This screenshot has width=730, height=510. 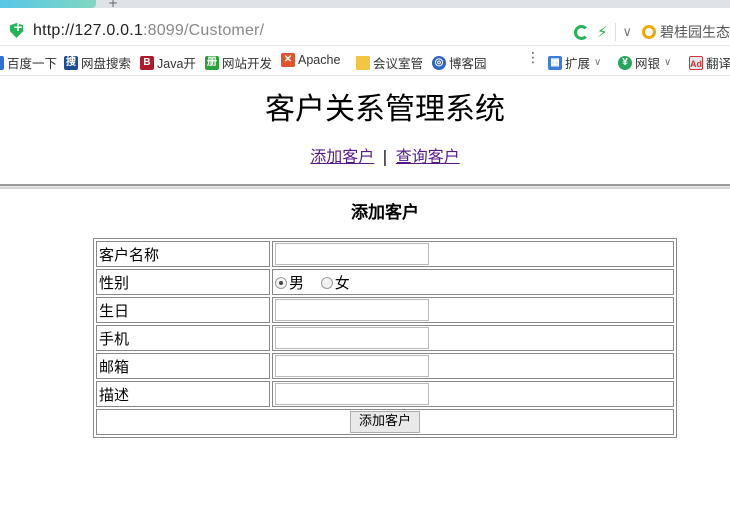 What do you see at coordinates (695, 32) in the screenshot?
I see `search-box-text: 碧桂园生态` at bounding box center [695, 32].